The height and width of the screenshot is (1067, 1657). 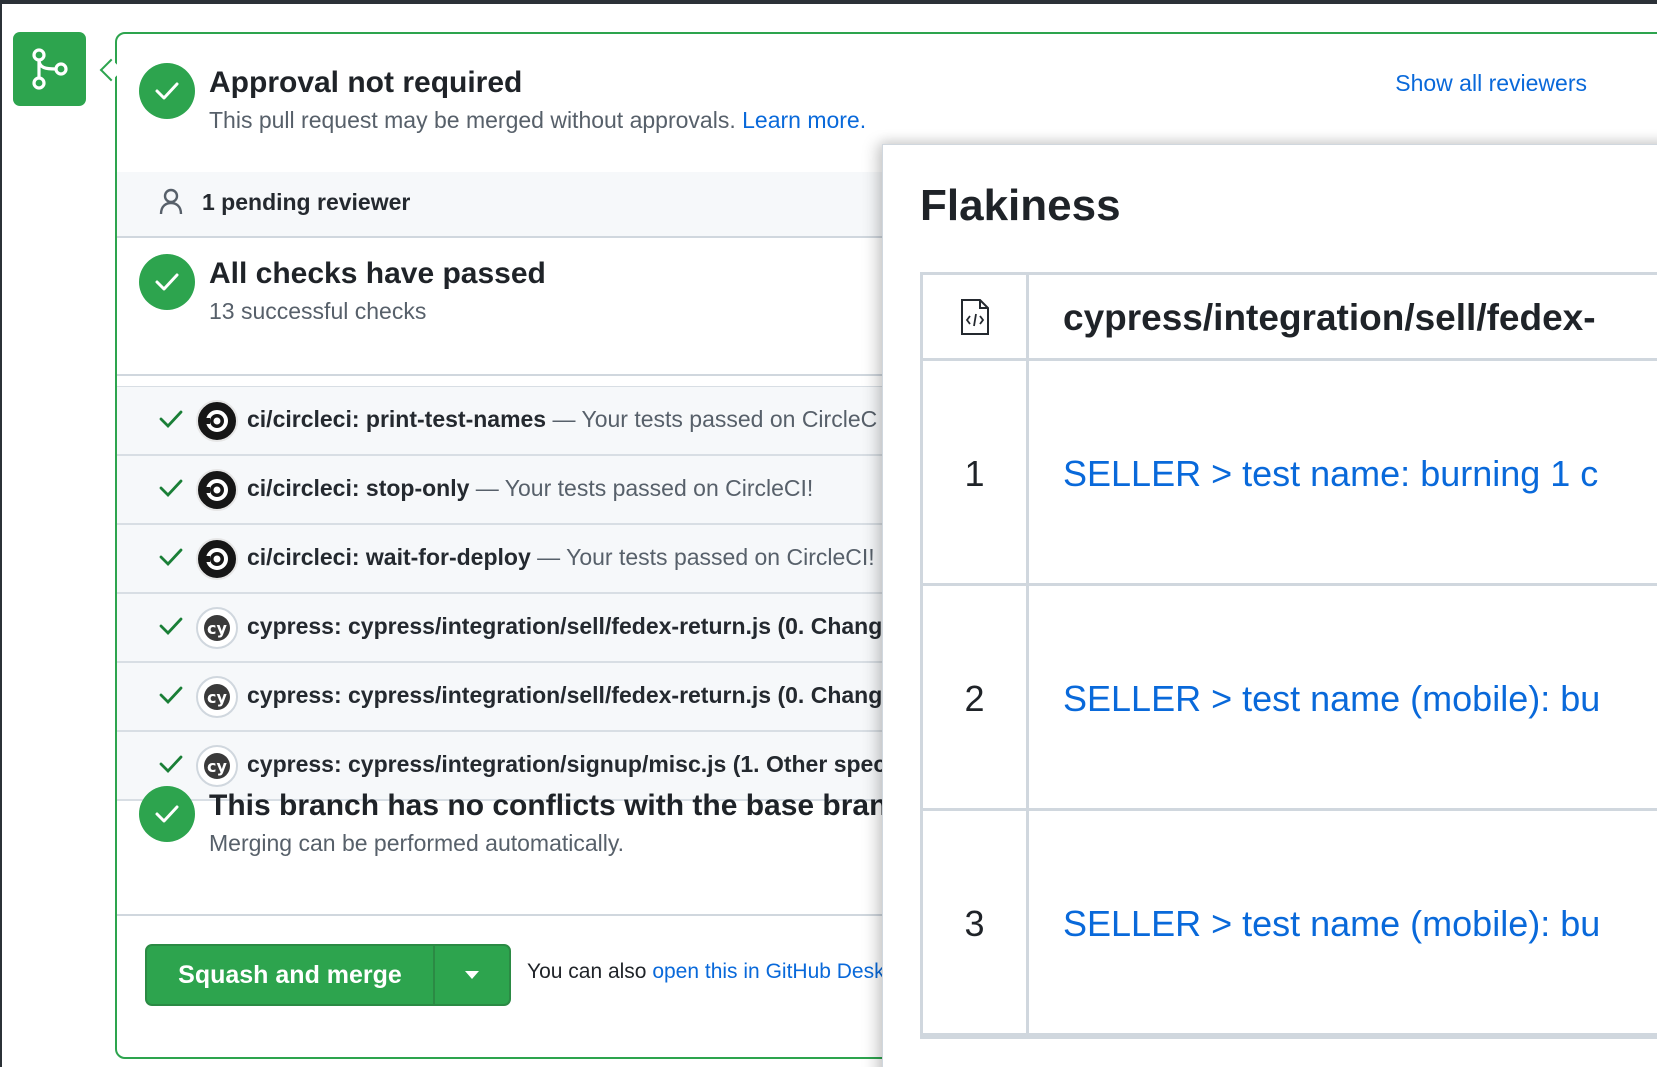 What do you see at coordinates (167, 814) in the screenshot?
I see `no-conflicts-check-icon` at bounding box center [167, 814].